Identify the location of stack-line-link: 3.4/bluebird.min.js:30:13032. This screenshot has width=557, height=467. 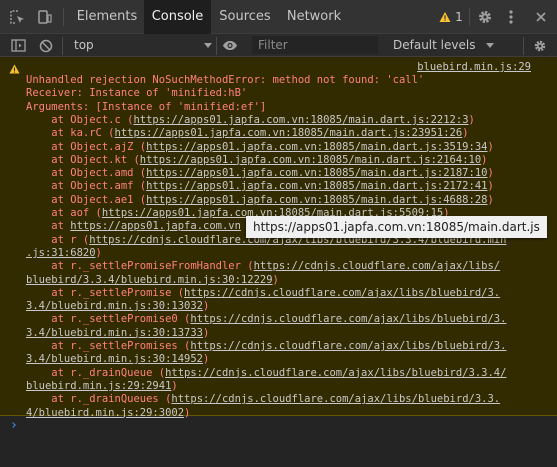
(114, 306).